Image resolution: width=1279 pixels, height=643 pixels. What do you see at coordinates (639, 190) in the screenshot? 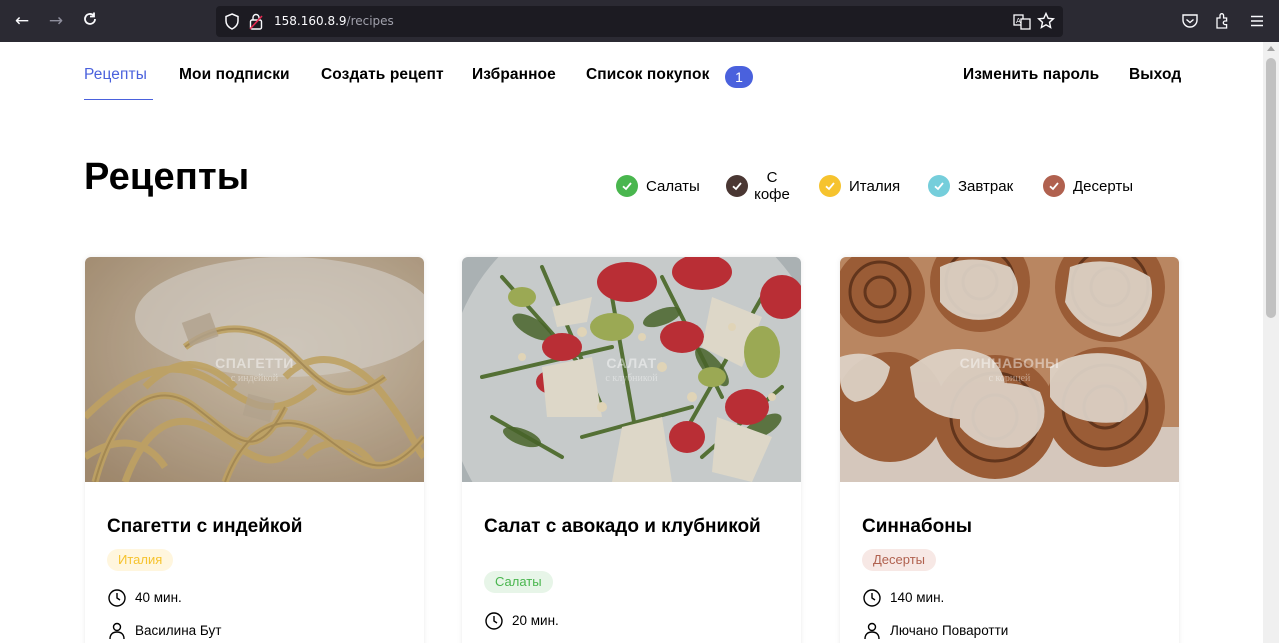
I see `tag-filters: Салаты С кофе Италия Завтрак Десерты` at bounding box center [639, 190].